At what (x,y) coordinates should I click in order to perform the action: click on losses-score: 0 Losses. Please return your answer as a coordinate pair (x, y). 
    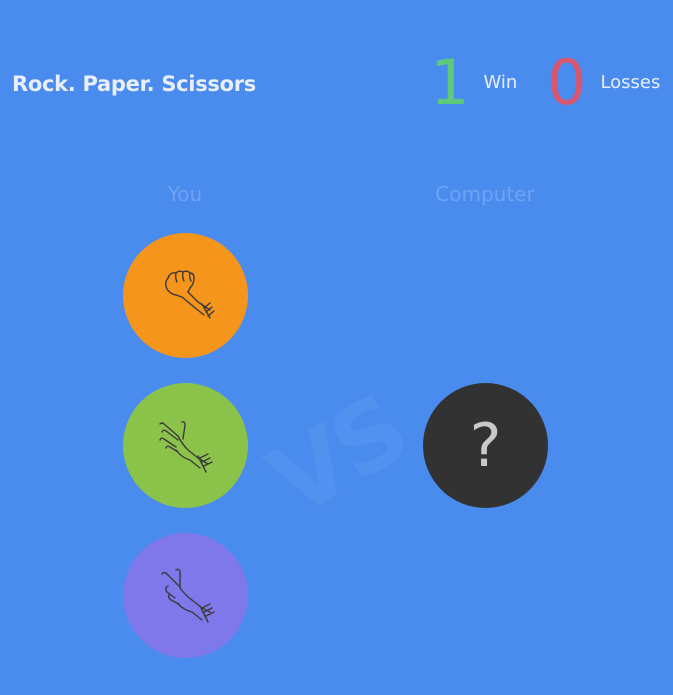
    Looking at the image, I should click on (603, 83).